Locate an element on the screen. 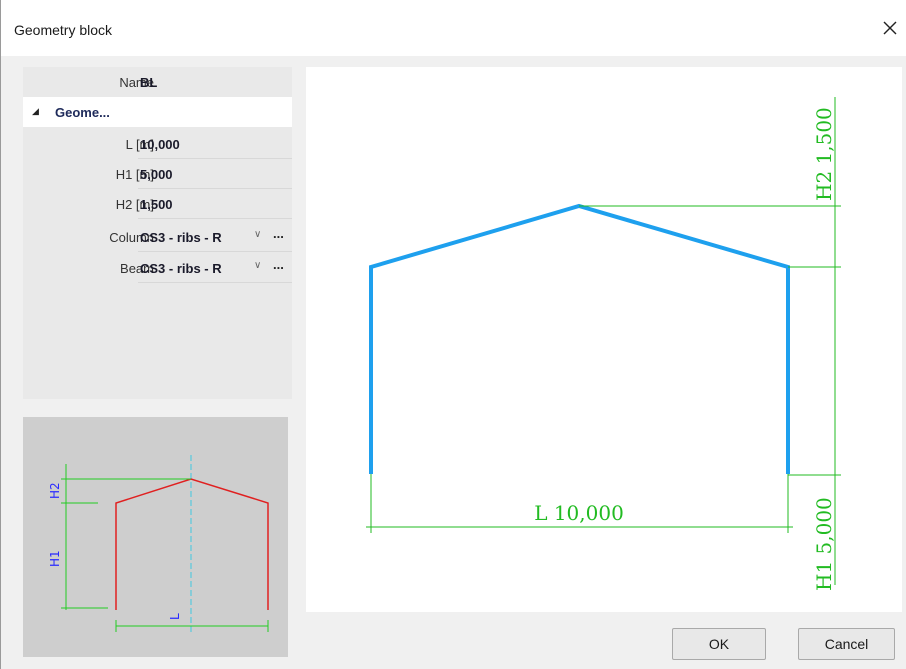 This screenshot has height=669, width=906. dim-h2-label: H2 1,500 is located at coordinates (824, 154).